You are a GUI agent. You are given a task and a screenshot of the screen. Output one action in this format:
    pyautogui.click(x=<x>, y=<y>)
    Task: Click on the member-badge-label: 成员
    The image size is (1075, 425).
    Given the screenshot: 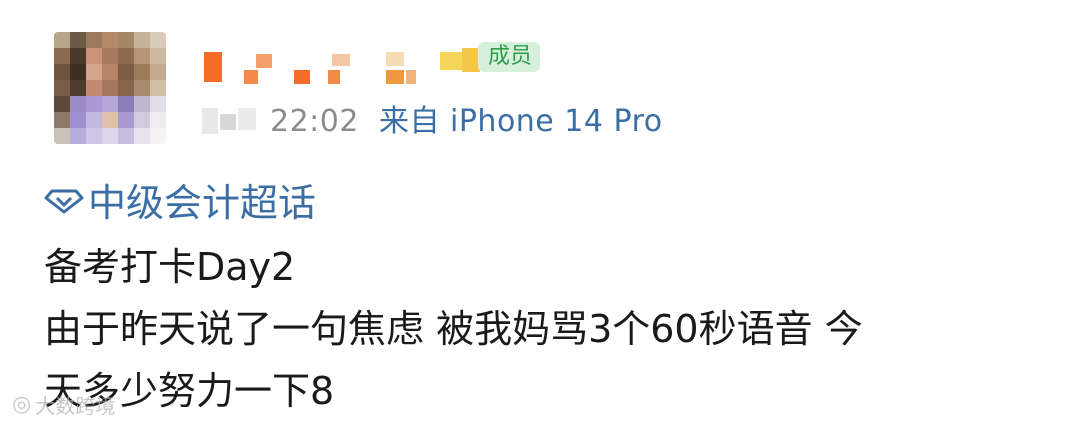 What is the action you would take?
    pyautogui.click(x=510, y=56)
    